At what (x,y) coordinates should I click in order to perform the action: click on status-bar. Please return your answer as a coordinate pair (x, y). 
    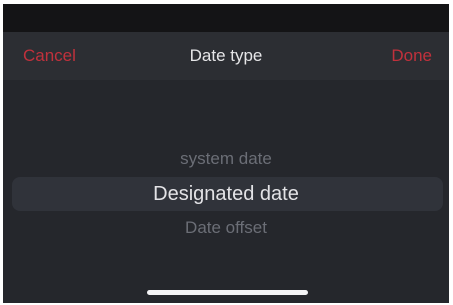
    Looking at the image, I should click on (226, 18).